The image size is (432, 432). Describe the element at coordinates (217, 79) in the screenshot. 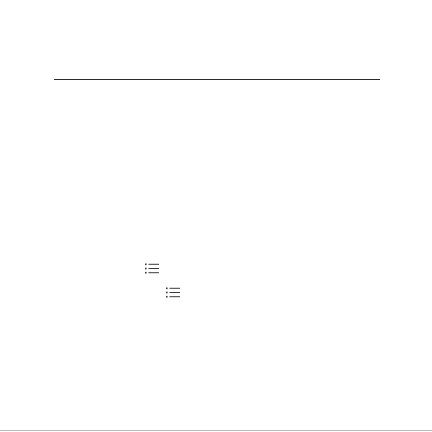

I see `header-divider` at that location.